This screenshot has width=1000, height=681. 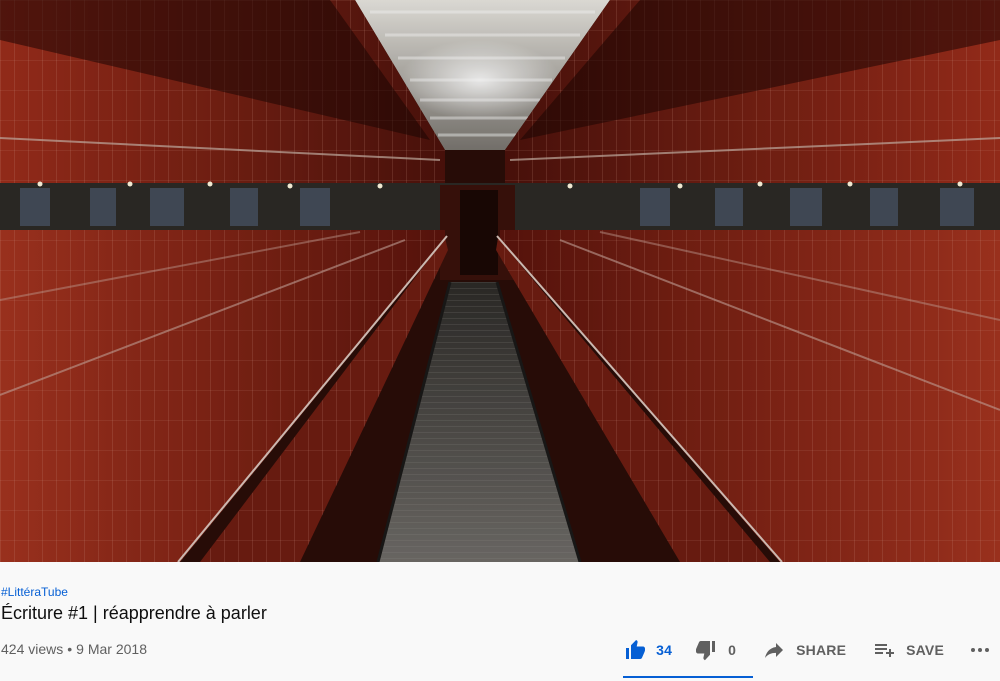 I want to click on video-info: 424 views • 9 Mar 2018, so click(x=74, y=649).